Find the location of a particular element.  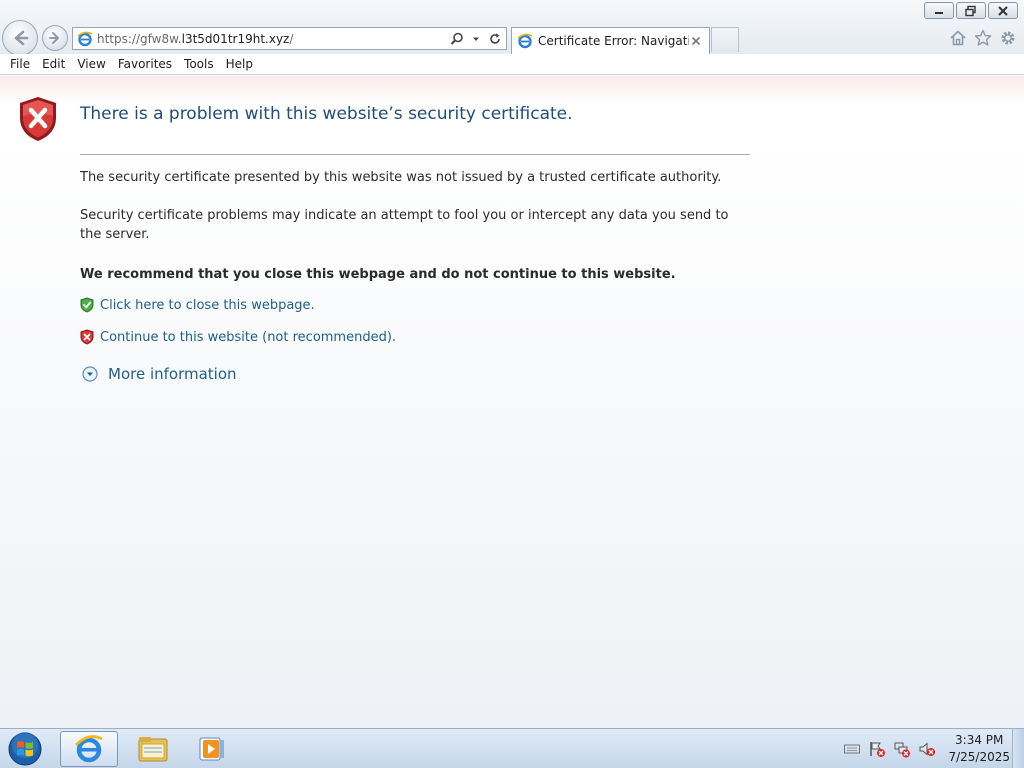

refresh-button is located at coordinates (495, 39).